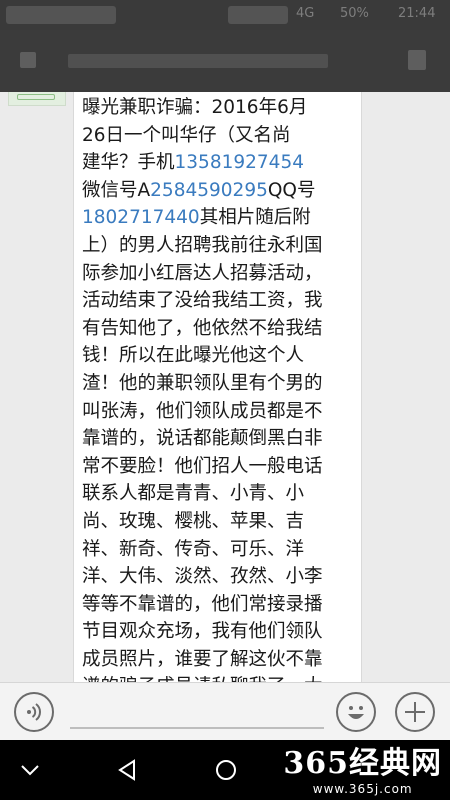  I want to click on message-line: 上）的男人招聘我前往永利国, so click(217, 246).